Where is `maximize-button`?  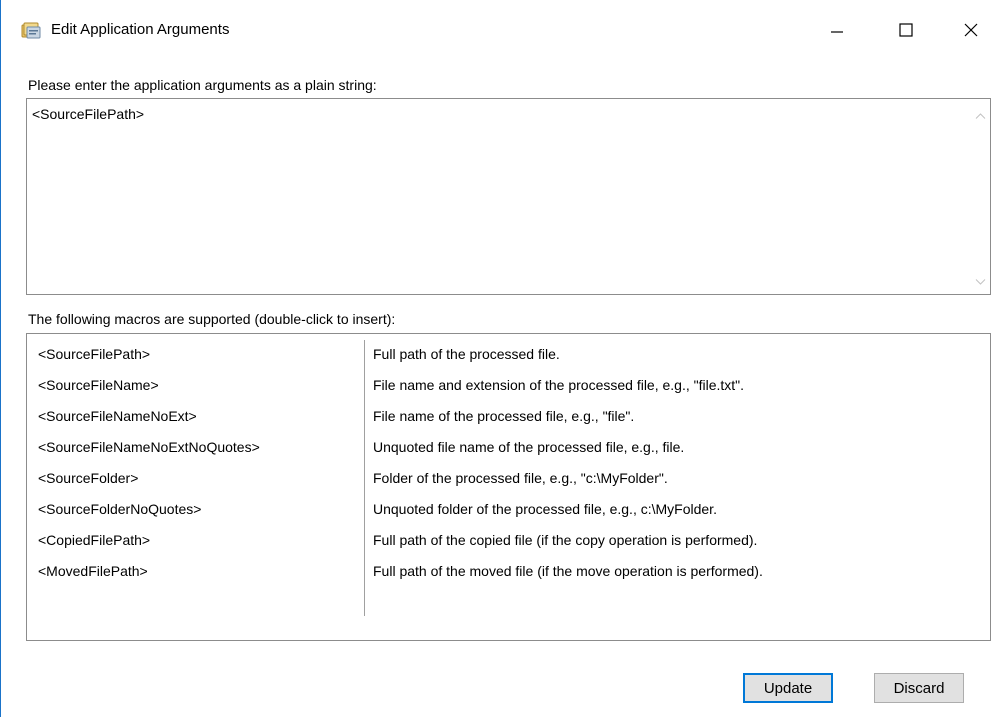 maximize-button is located at coordinates (906, 30).